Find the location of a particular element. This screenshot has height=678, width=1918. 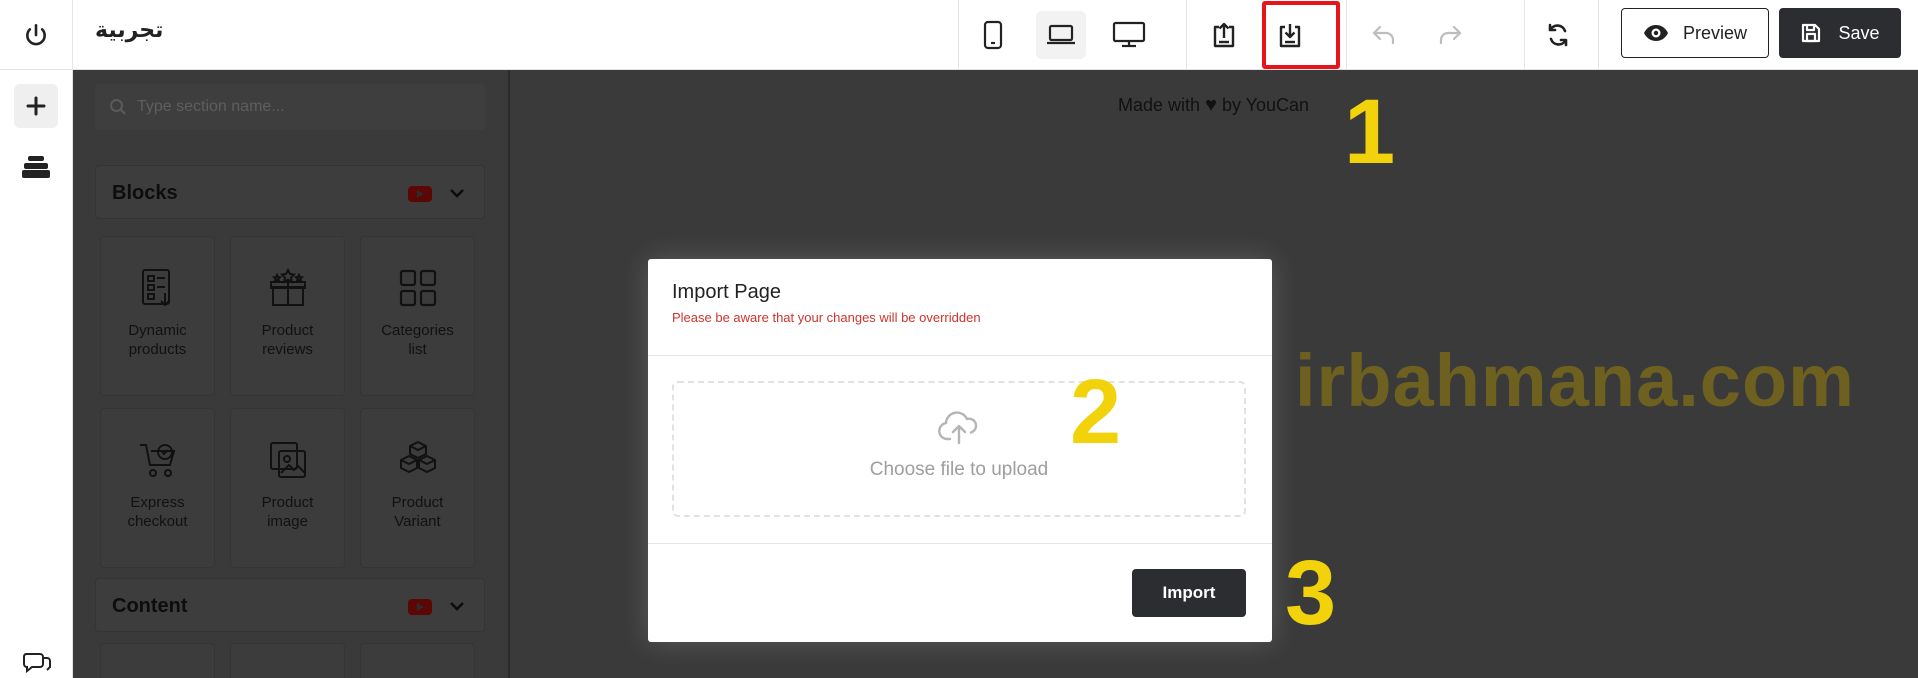

block-tile: Express checkout is located at coordinates (157, 488).